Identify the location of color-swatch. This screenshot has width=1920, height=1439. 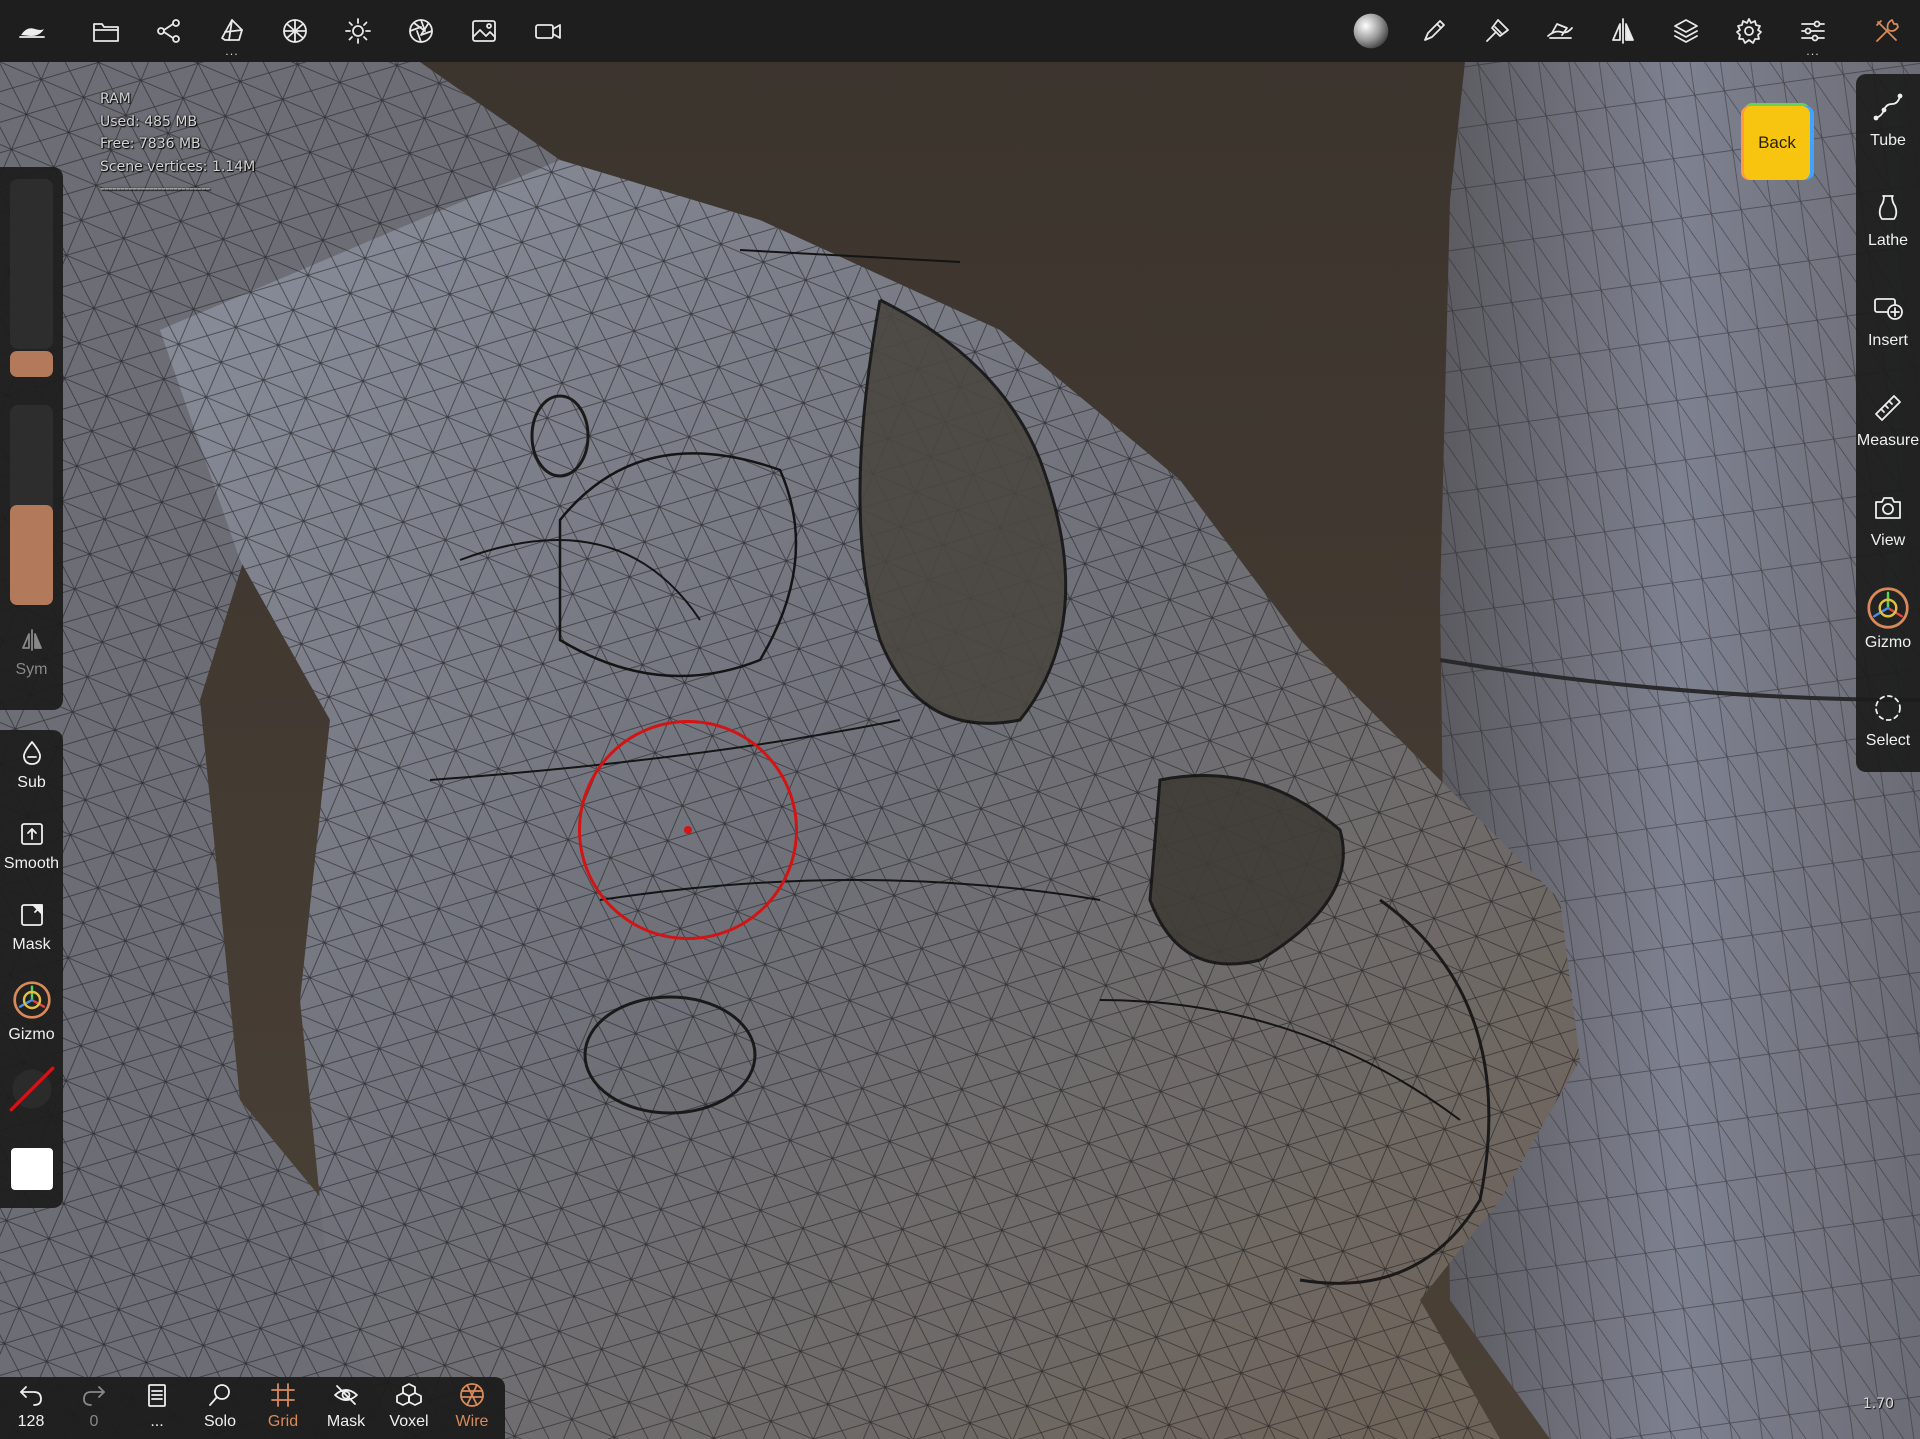
(31, 1169).